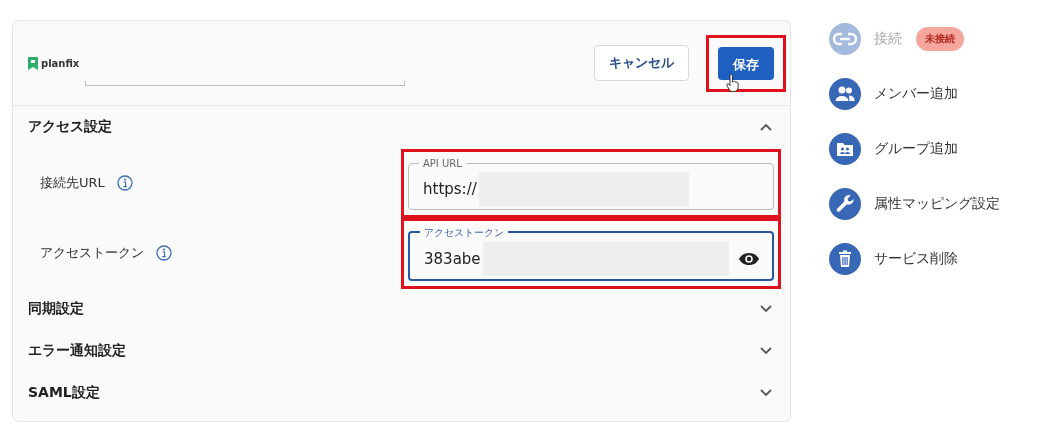  I want to click on action-label: 属性マッピング設定, so click(937, 204).